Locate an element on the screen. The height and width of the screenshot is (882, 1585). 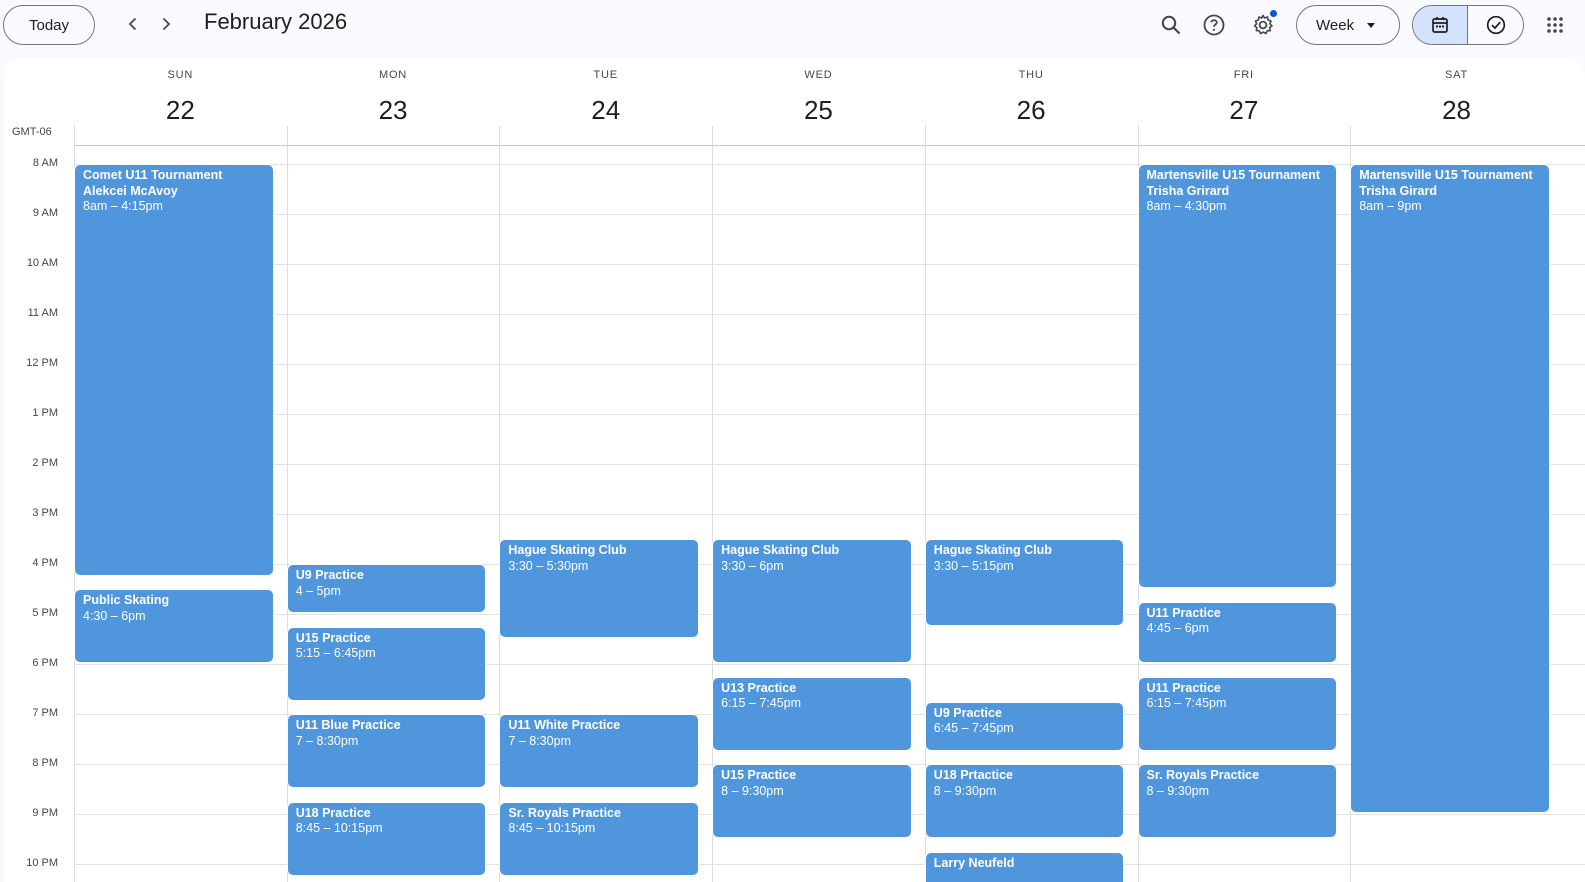
event-time: 8am – 9pm is located at coordinates (1390, 206).